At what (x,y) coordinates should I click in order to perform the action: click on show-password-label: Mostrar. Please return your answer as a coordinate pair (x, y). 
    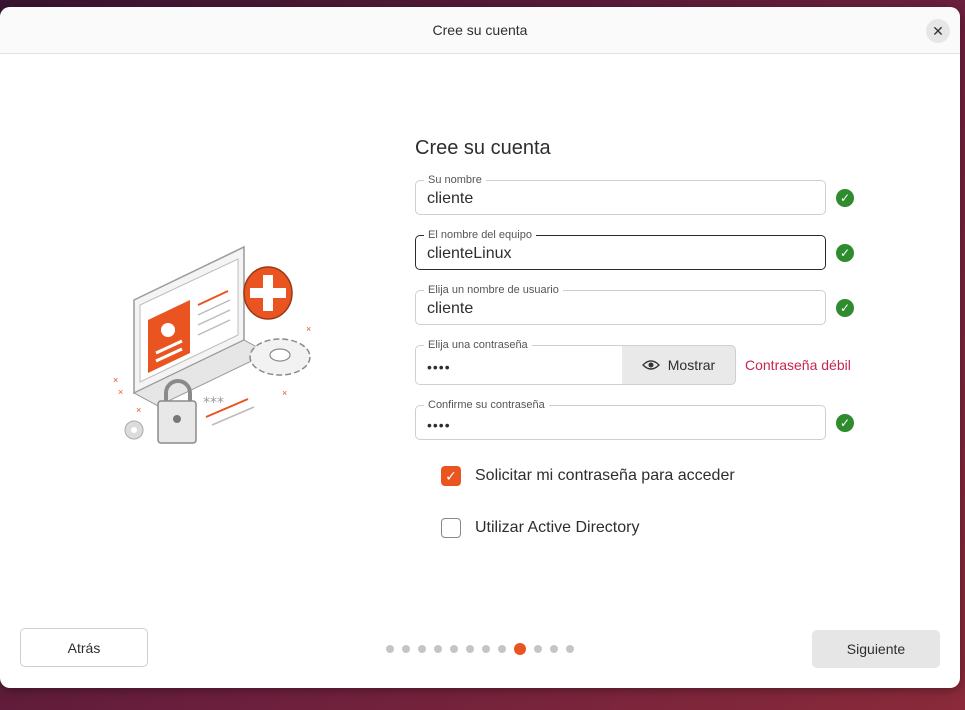
    Looking at the image, I should click on (691, 365).